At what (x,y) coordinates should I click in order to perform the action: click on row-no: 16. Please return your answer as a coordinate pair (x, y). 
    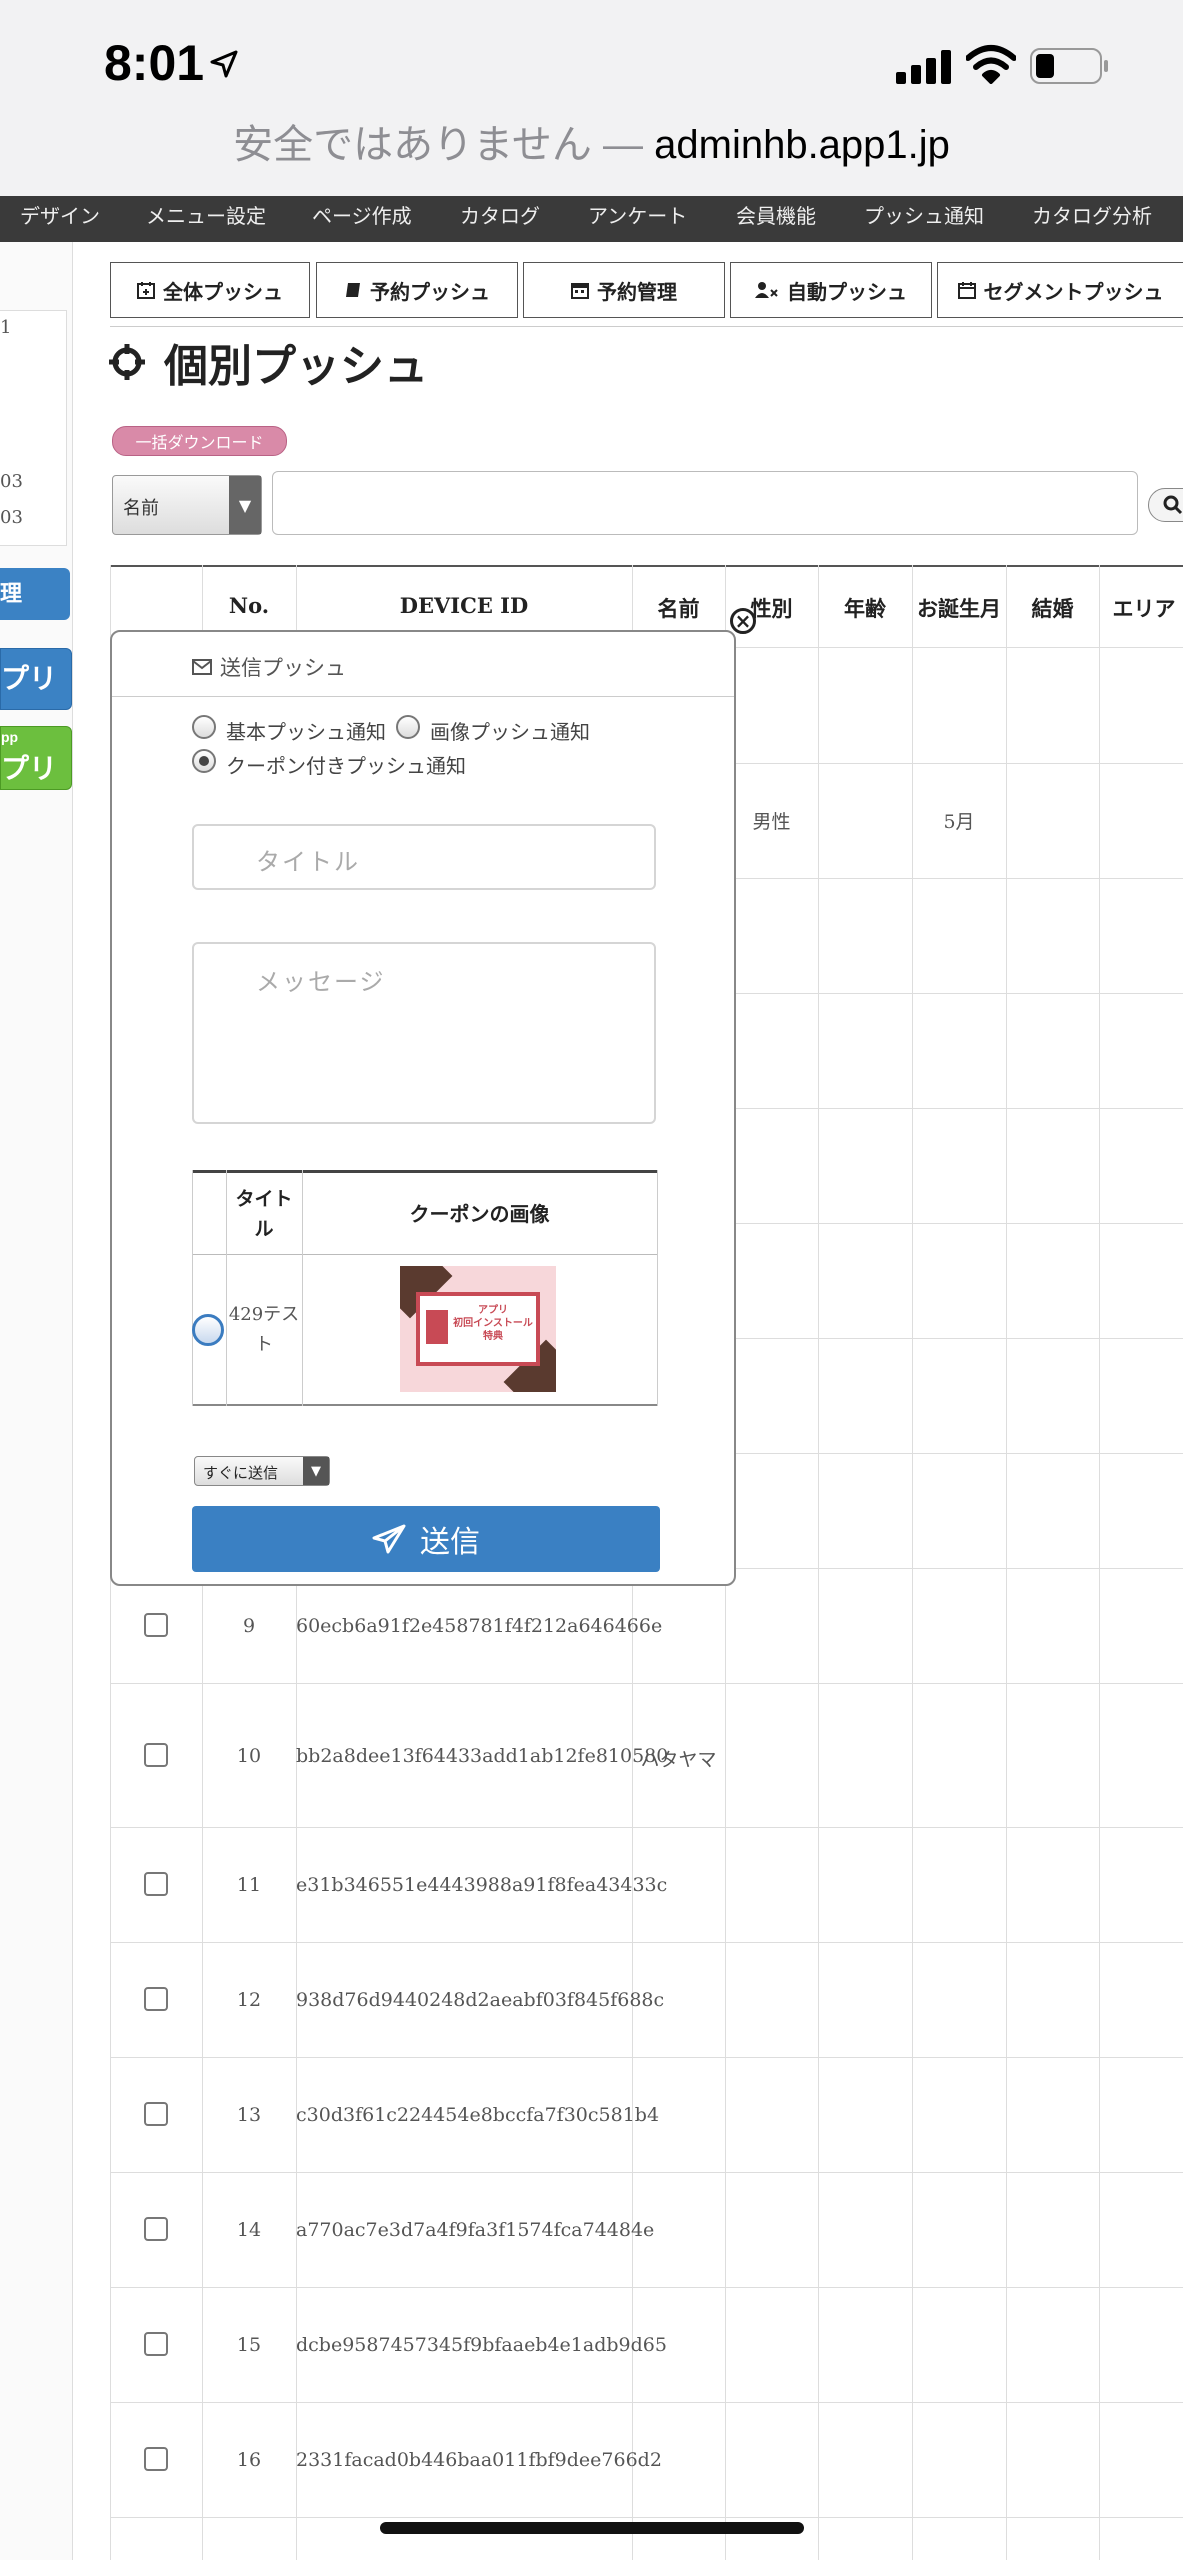
    Looking at the image, I should click on (249, 2460).